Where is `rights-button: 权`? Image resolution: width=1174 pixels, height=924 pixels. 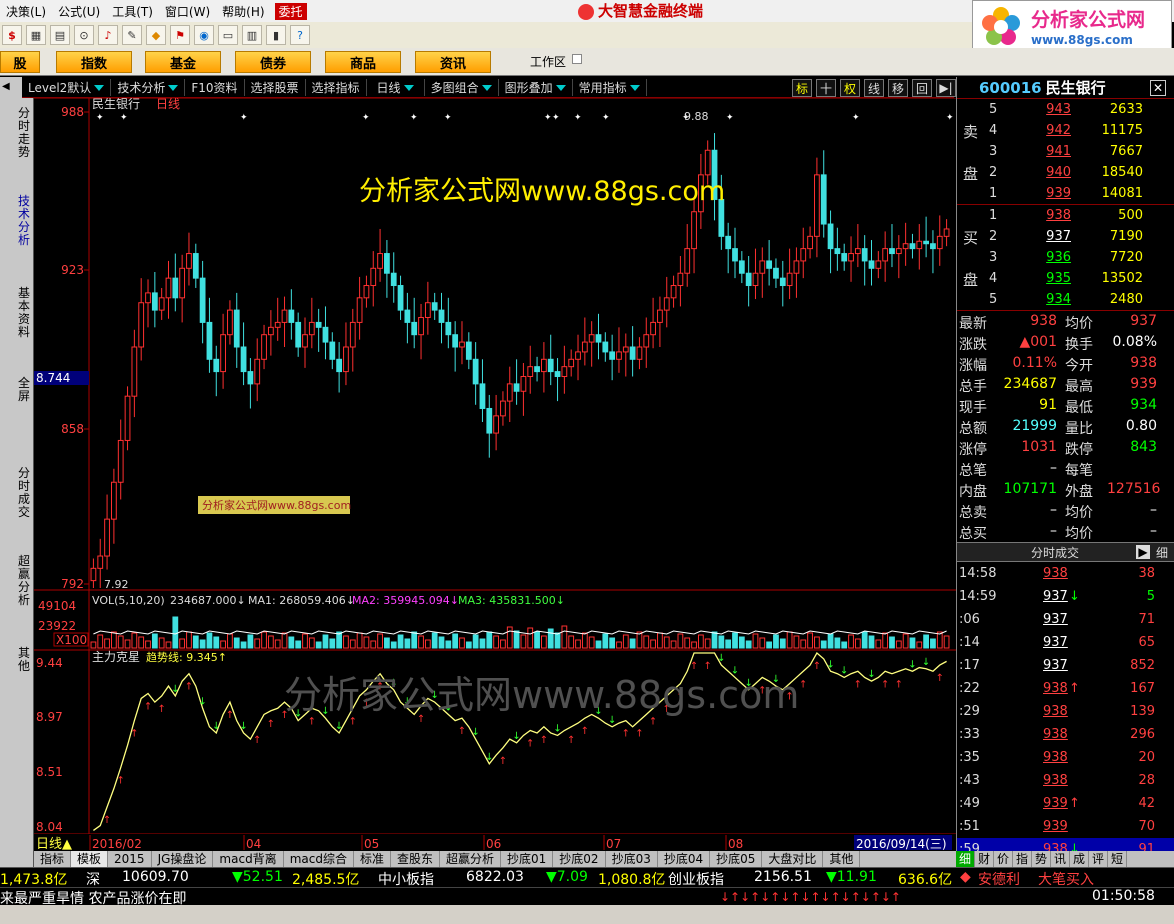
rights-button: 权 is located at coordinates (850, 88).